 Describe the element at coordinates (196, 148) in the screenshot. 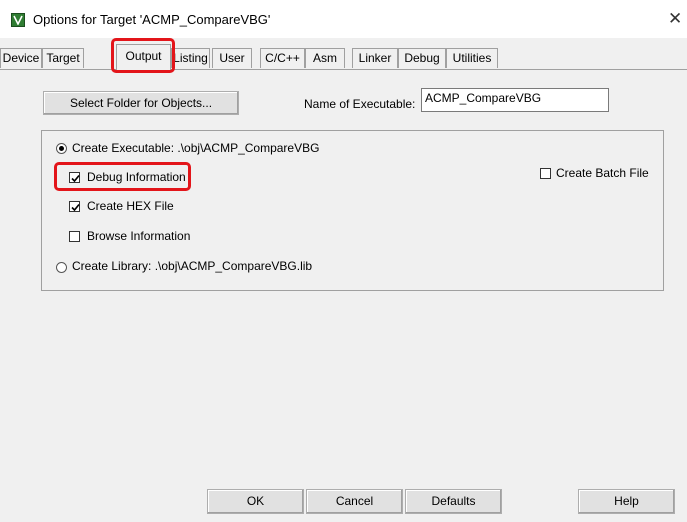

I see `create-executable-label: Create Executable: .\obj\ACMP_CompareVBG` at that location.